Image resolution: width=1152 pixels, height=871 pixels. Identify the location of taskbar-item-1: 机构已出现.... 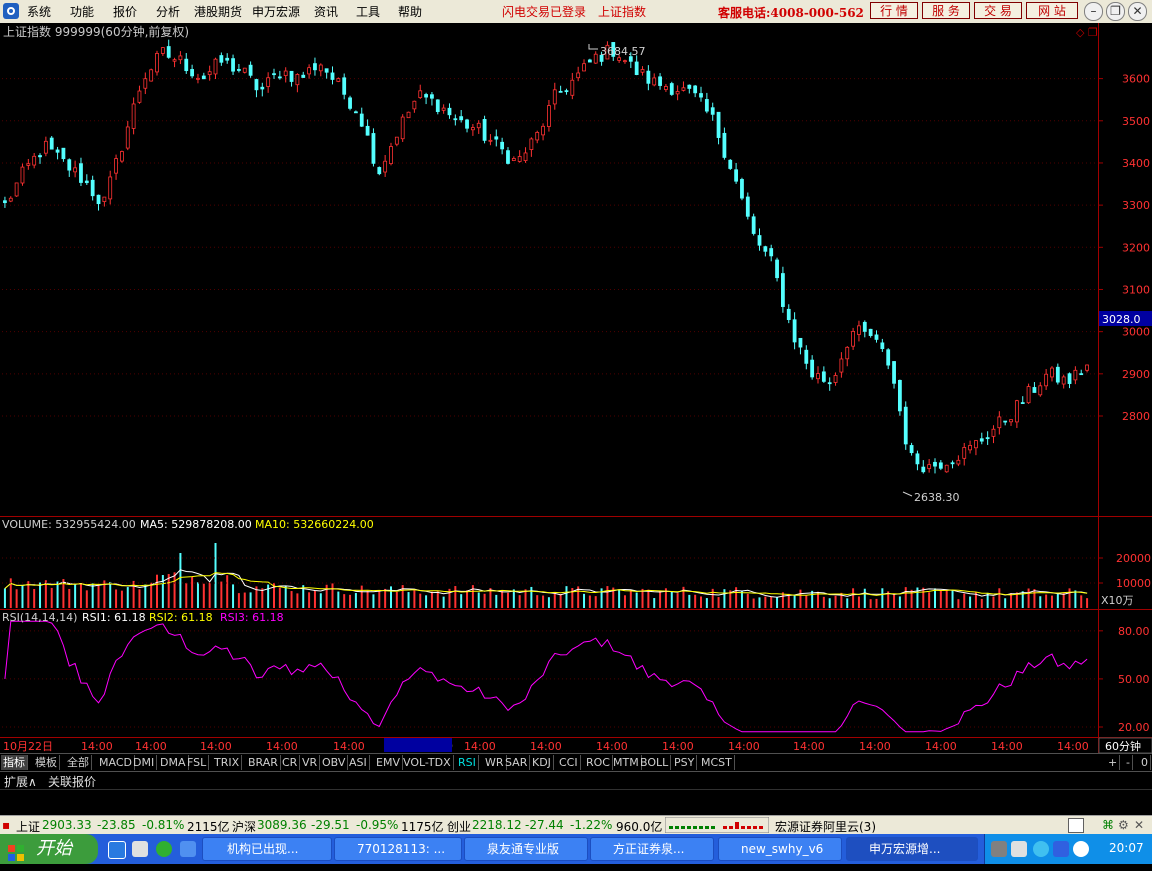
(267, 849).